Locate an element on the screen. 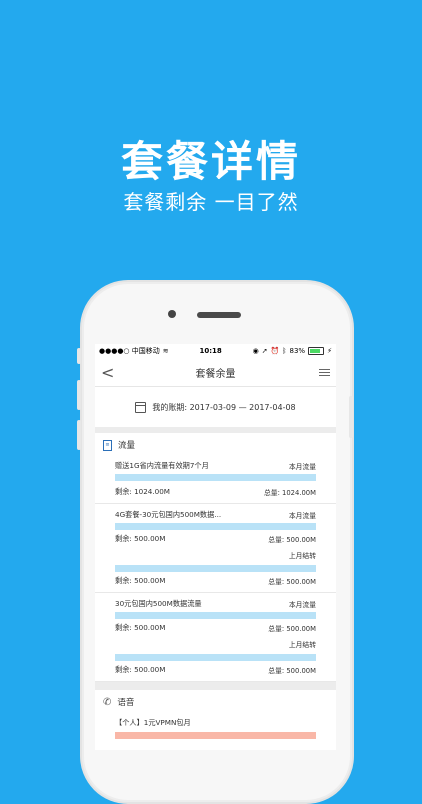 The height and width of the screenshot is (804, 422). billing-period: 我的账期: 2017-03-09 — 2017-04-08 is located at coordinates (215, 407).